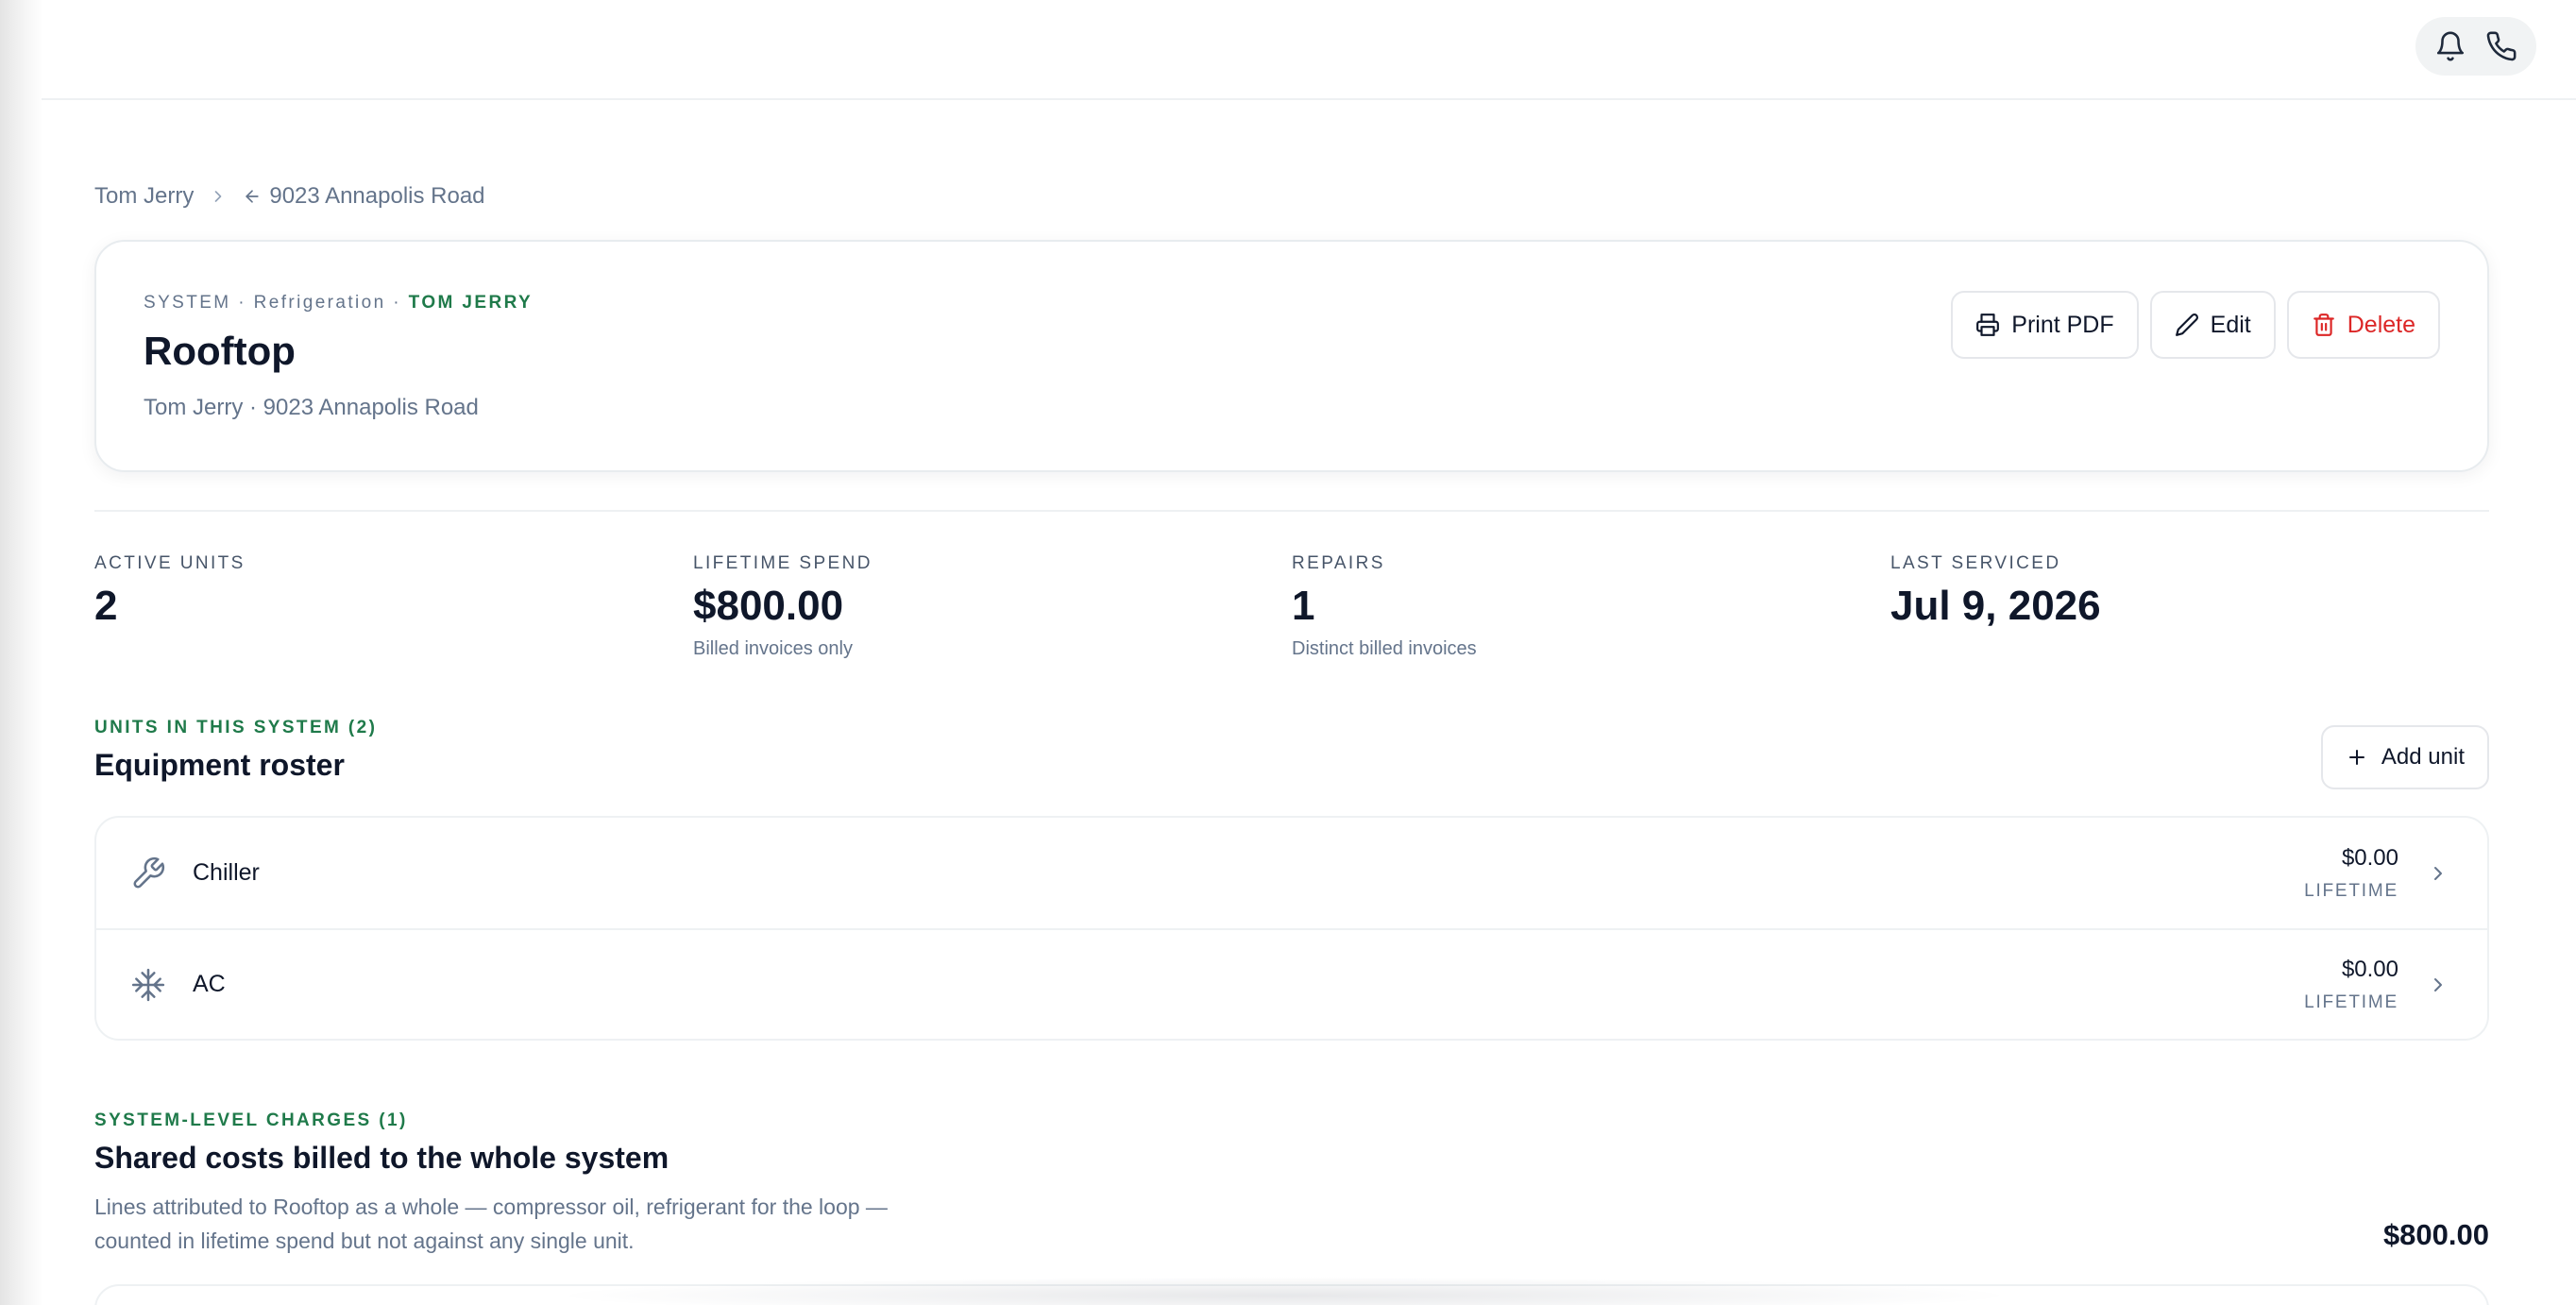 The image size is (2576, 1305). What do you see at coordinates (252, 196) in the screenshot?
I see `arrow-left-icon` at bounding box center [252, 196].